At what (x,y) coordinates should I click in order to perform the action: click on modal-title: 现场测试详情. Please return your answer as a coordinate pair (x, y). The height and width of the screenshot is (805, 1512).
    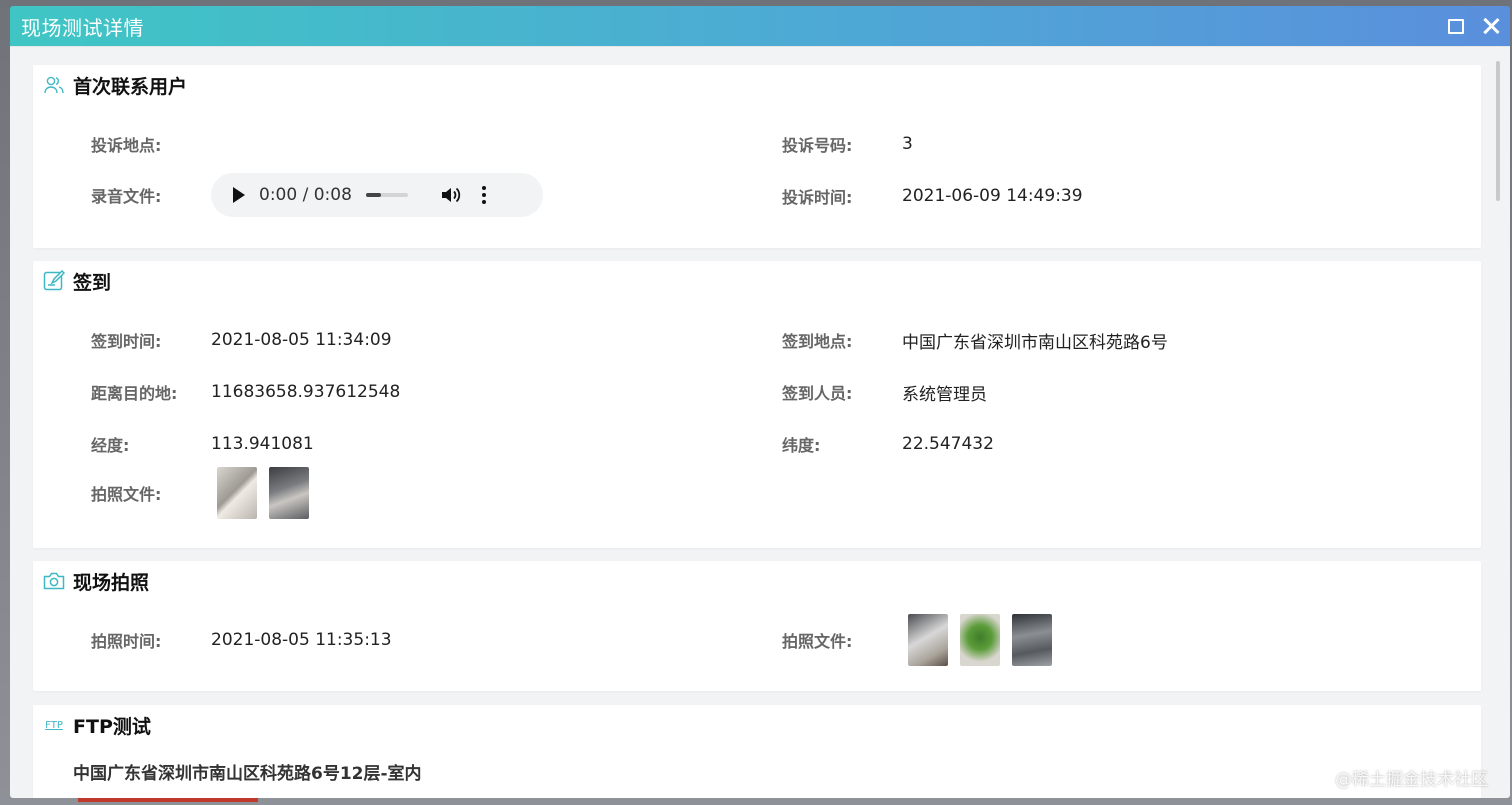
    Looking at the image, I should click on (82, 27).